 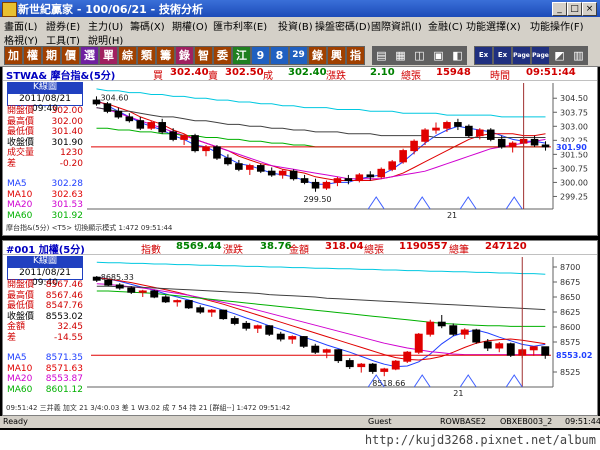 What do you see at coordinates (127, 55) in the screenshot?
I see `toolbar-button: 綜` at bounding box center [127, 55].